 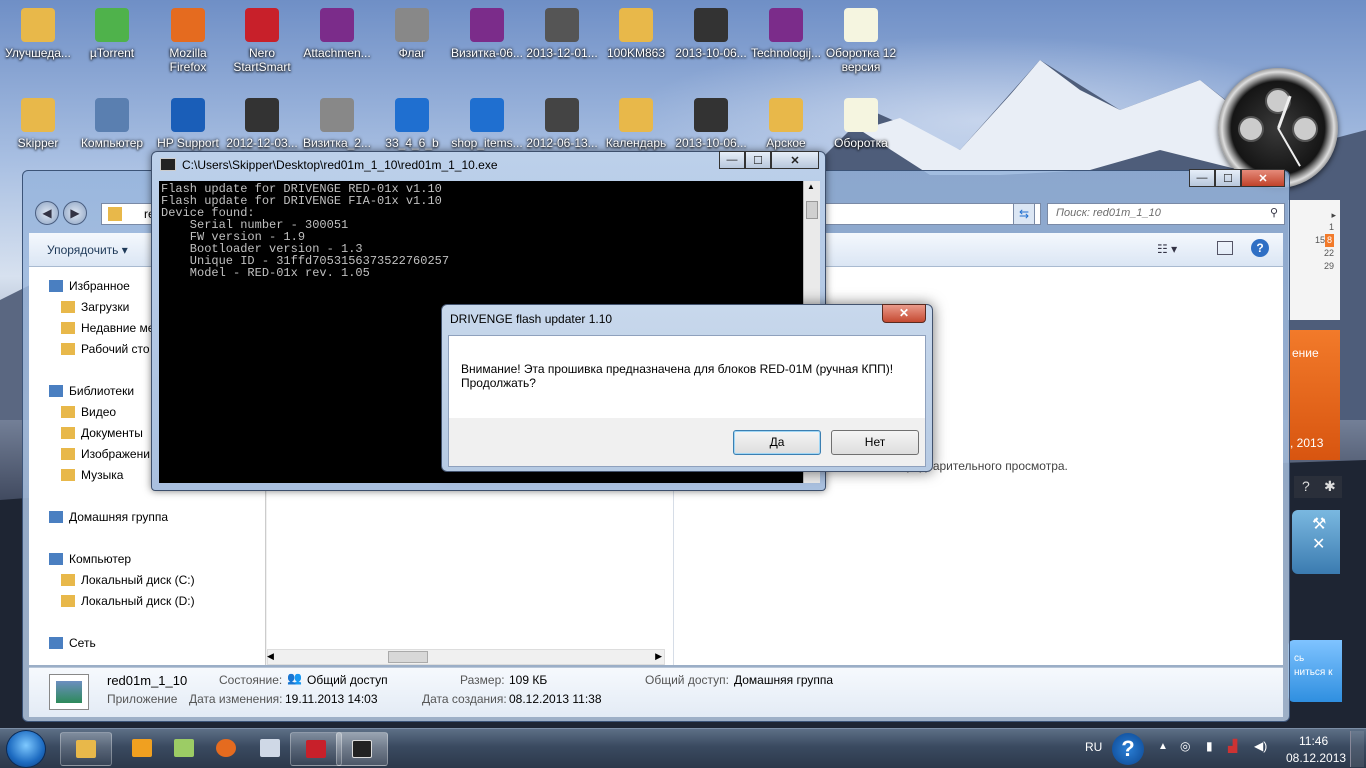 I want to click on nav-item: Видео, so click(x=88, y=412).